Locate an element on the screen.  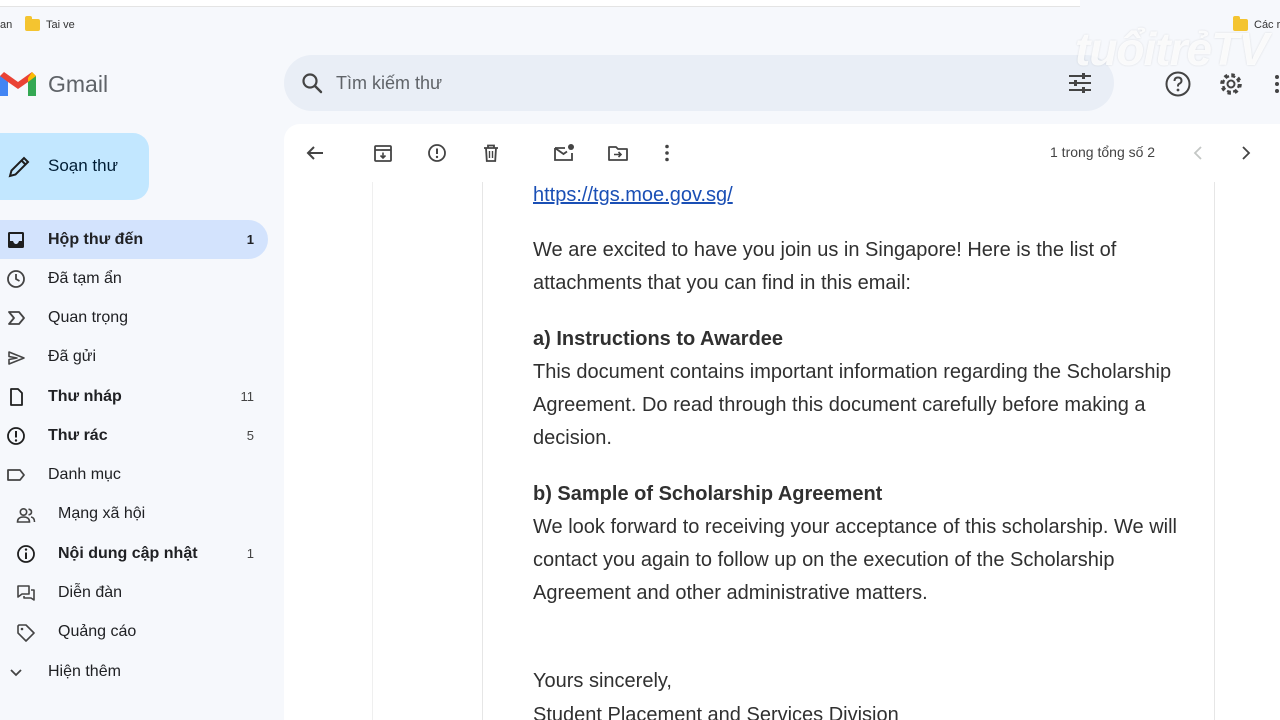
sidebar-item-updates: Nội dung cập nhật 1 is located at coordinates (134, 553).